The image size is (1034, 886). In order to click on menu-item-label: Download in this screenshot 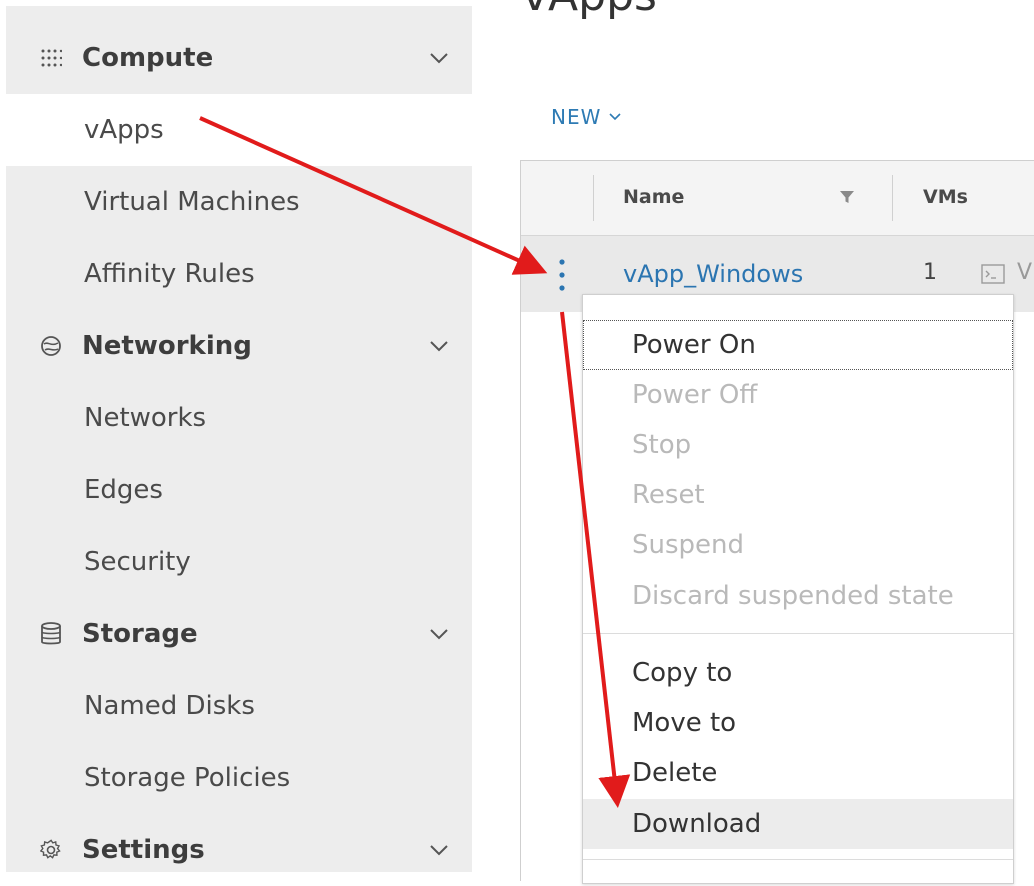, I will do `click(697, 824)`.